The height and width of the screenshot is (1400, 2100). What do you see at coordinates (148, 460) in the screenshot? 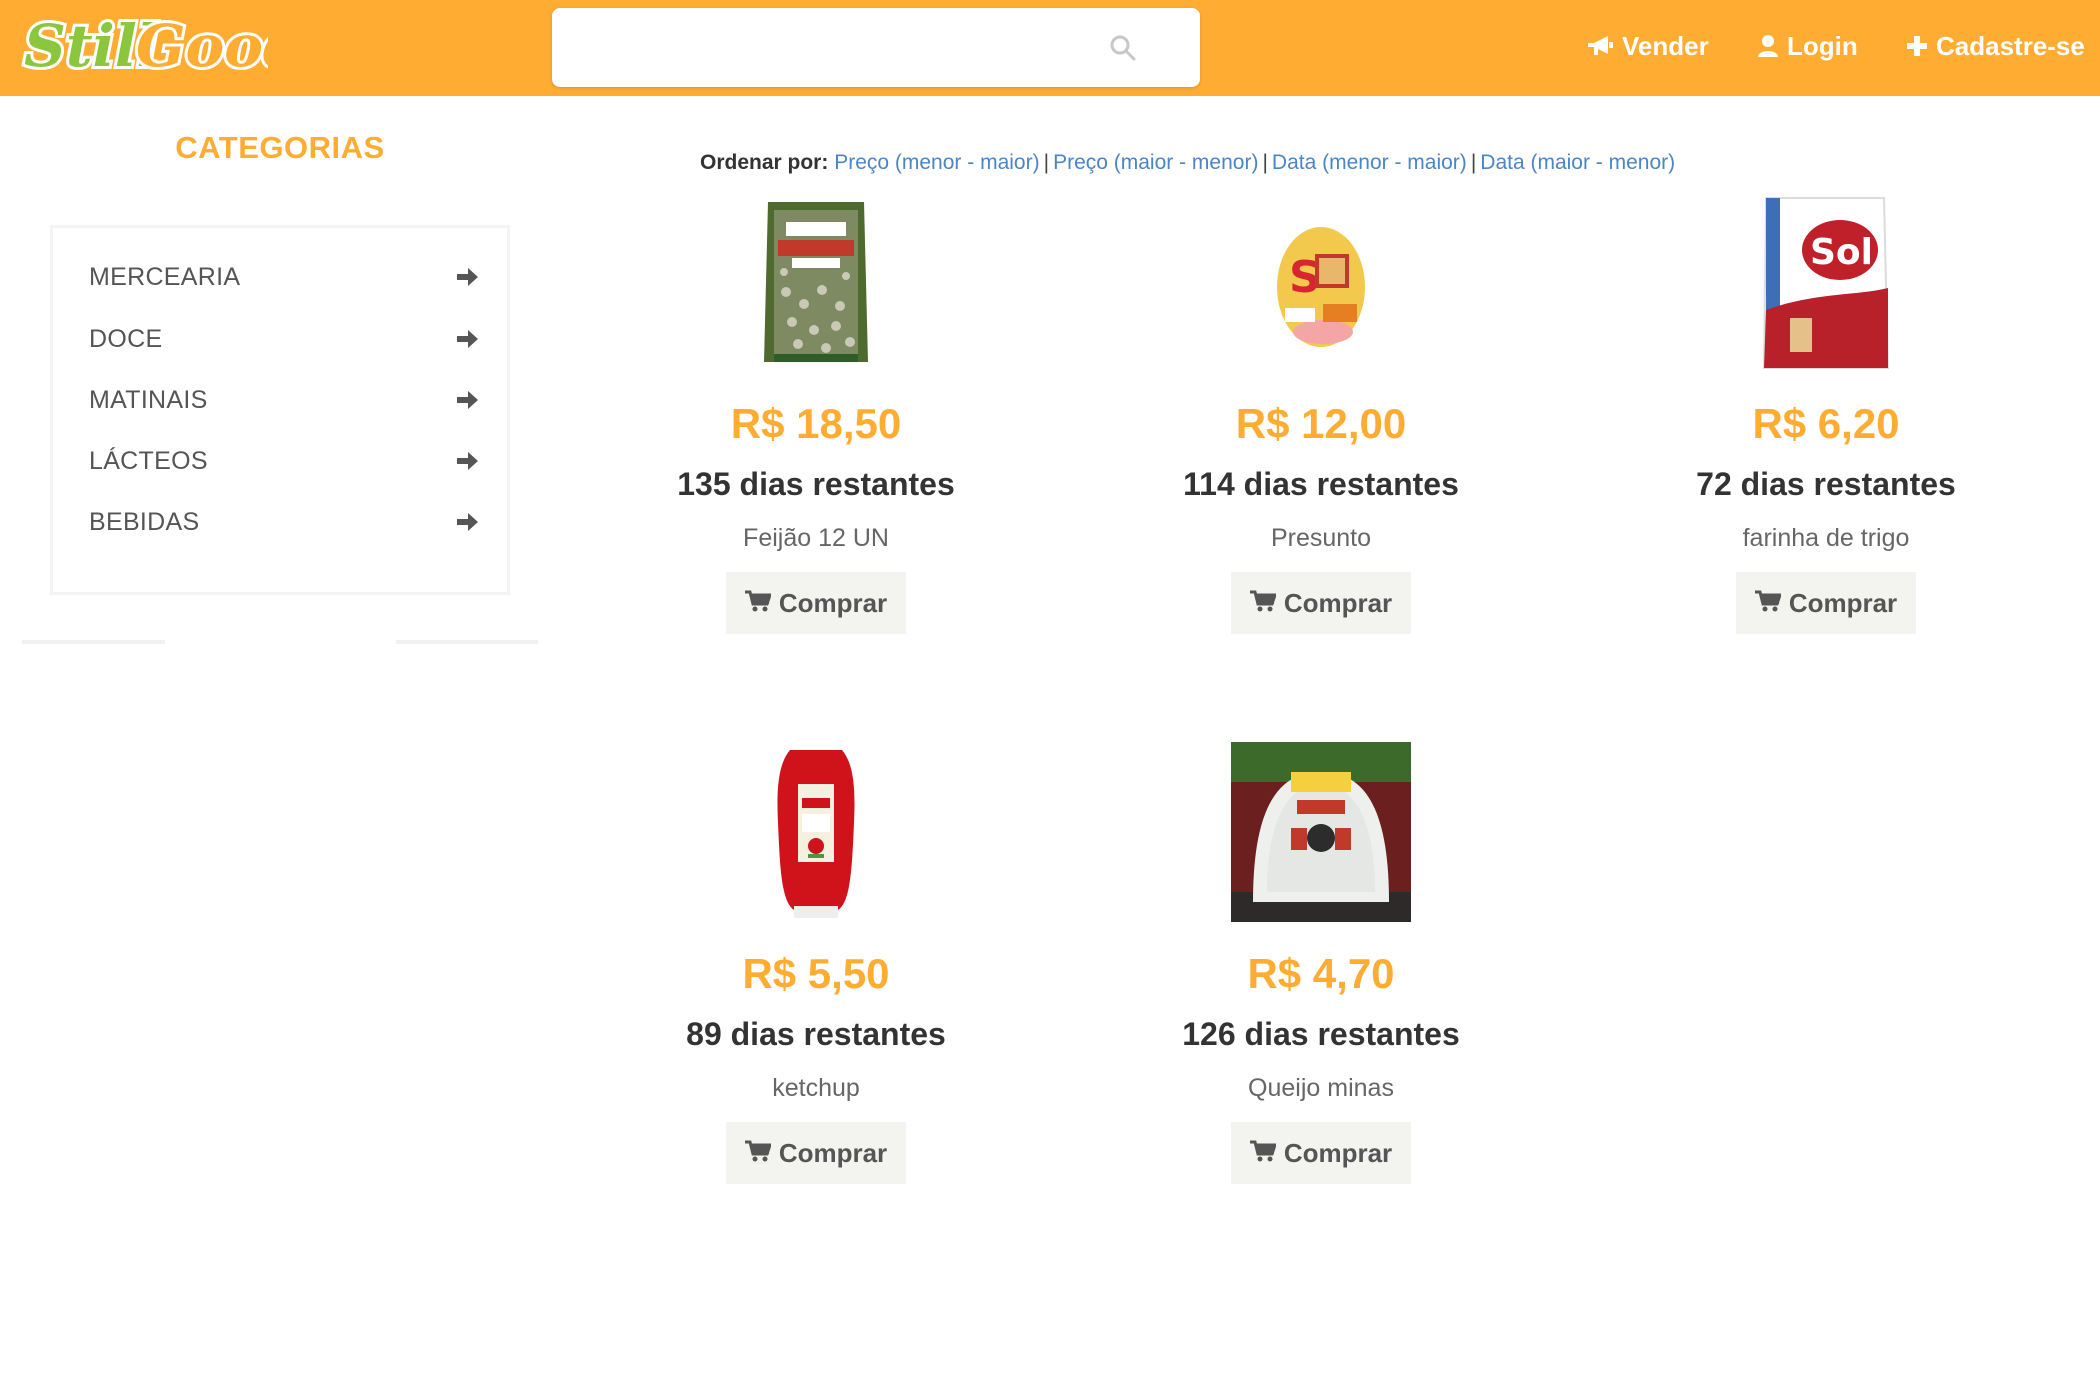
I see `category-label: LÁCTEOS` at bounding box center [148, 460].